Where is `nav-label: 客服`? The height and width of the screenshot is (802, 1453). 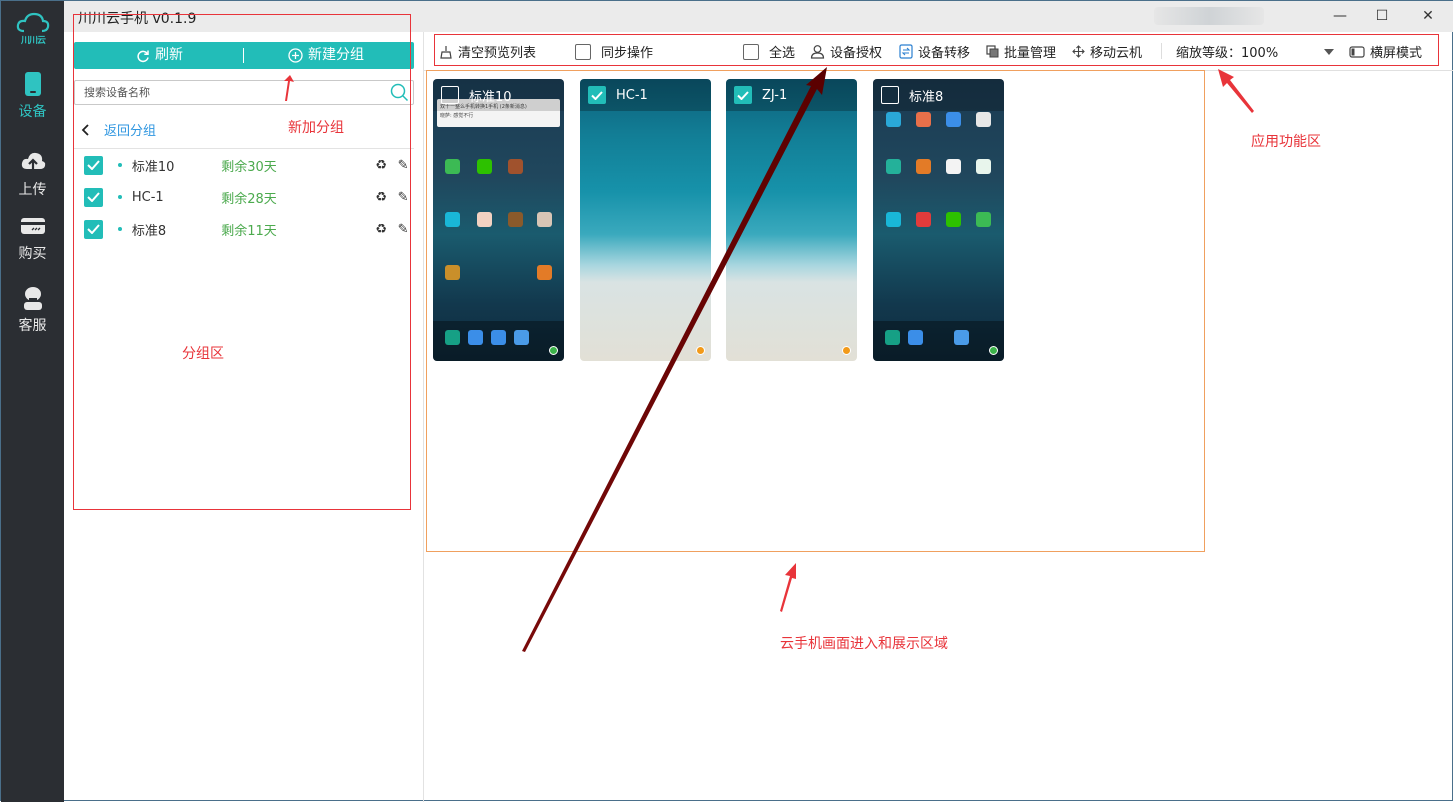
nav-label: 客服 is located at coordinates (32, 326).